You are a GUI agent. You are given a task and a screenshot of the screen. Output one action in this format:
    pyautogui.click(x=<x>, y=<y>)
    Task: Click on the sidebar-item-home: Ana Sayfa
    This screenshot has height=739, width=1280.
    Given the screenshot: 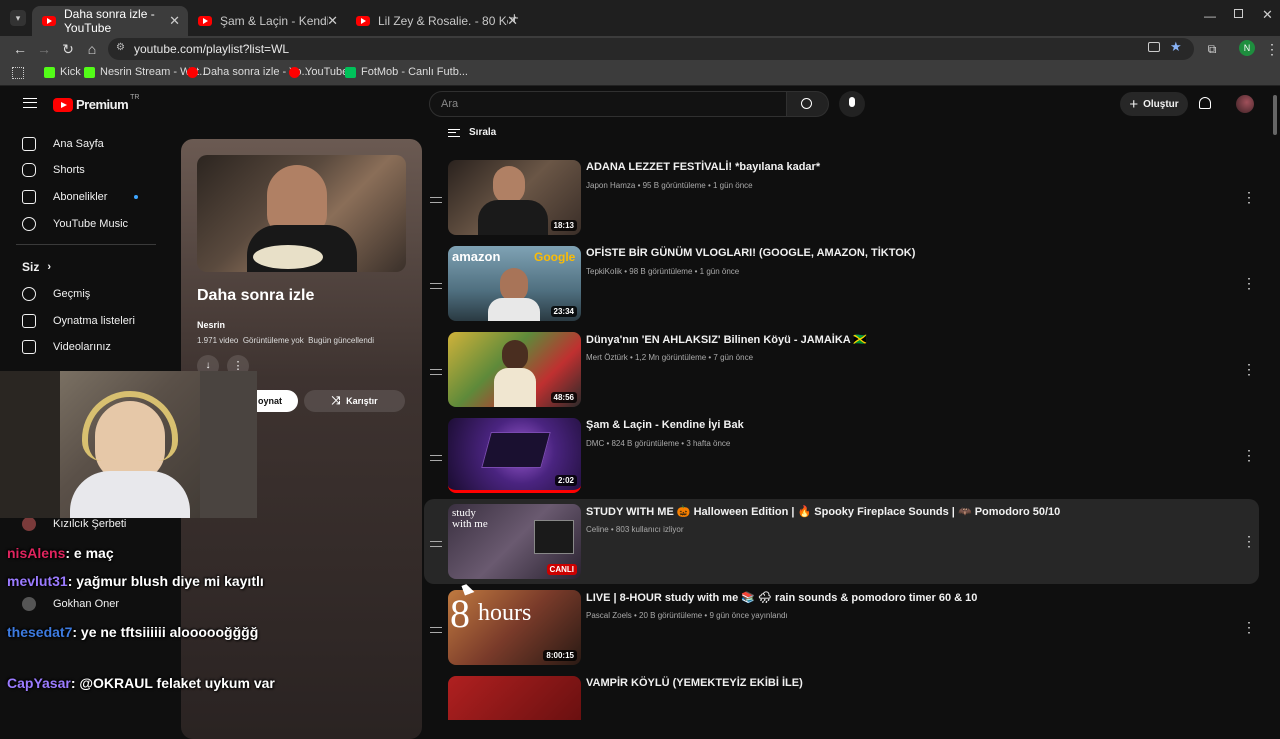 What is the action you would take?
    pyautogui.click(x=63, y=144)
    